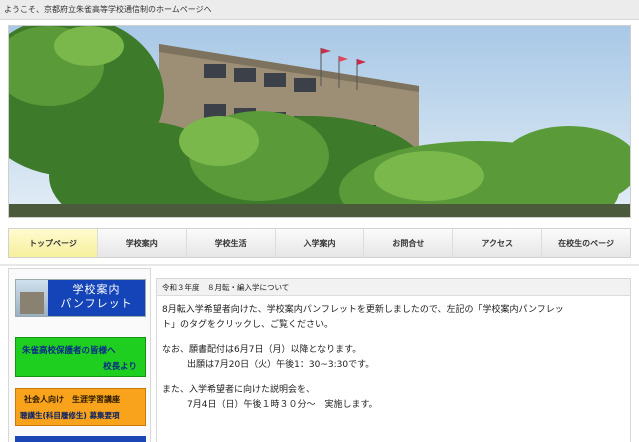 The height and width of the screenshot is (442, 639). I want to click on divider, so click(319, 265).